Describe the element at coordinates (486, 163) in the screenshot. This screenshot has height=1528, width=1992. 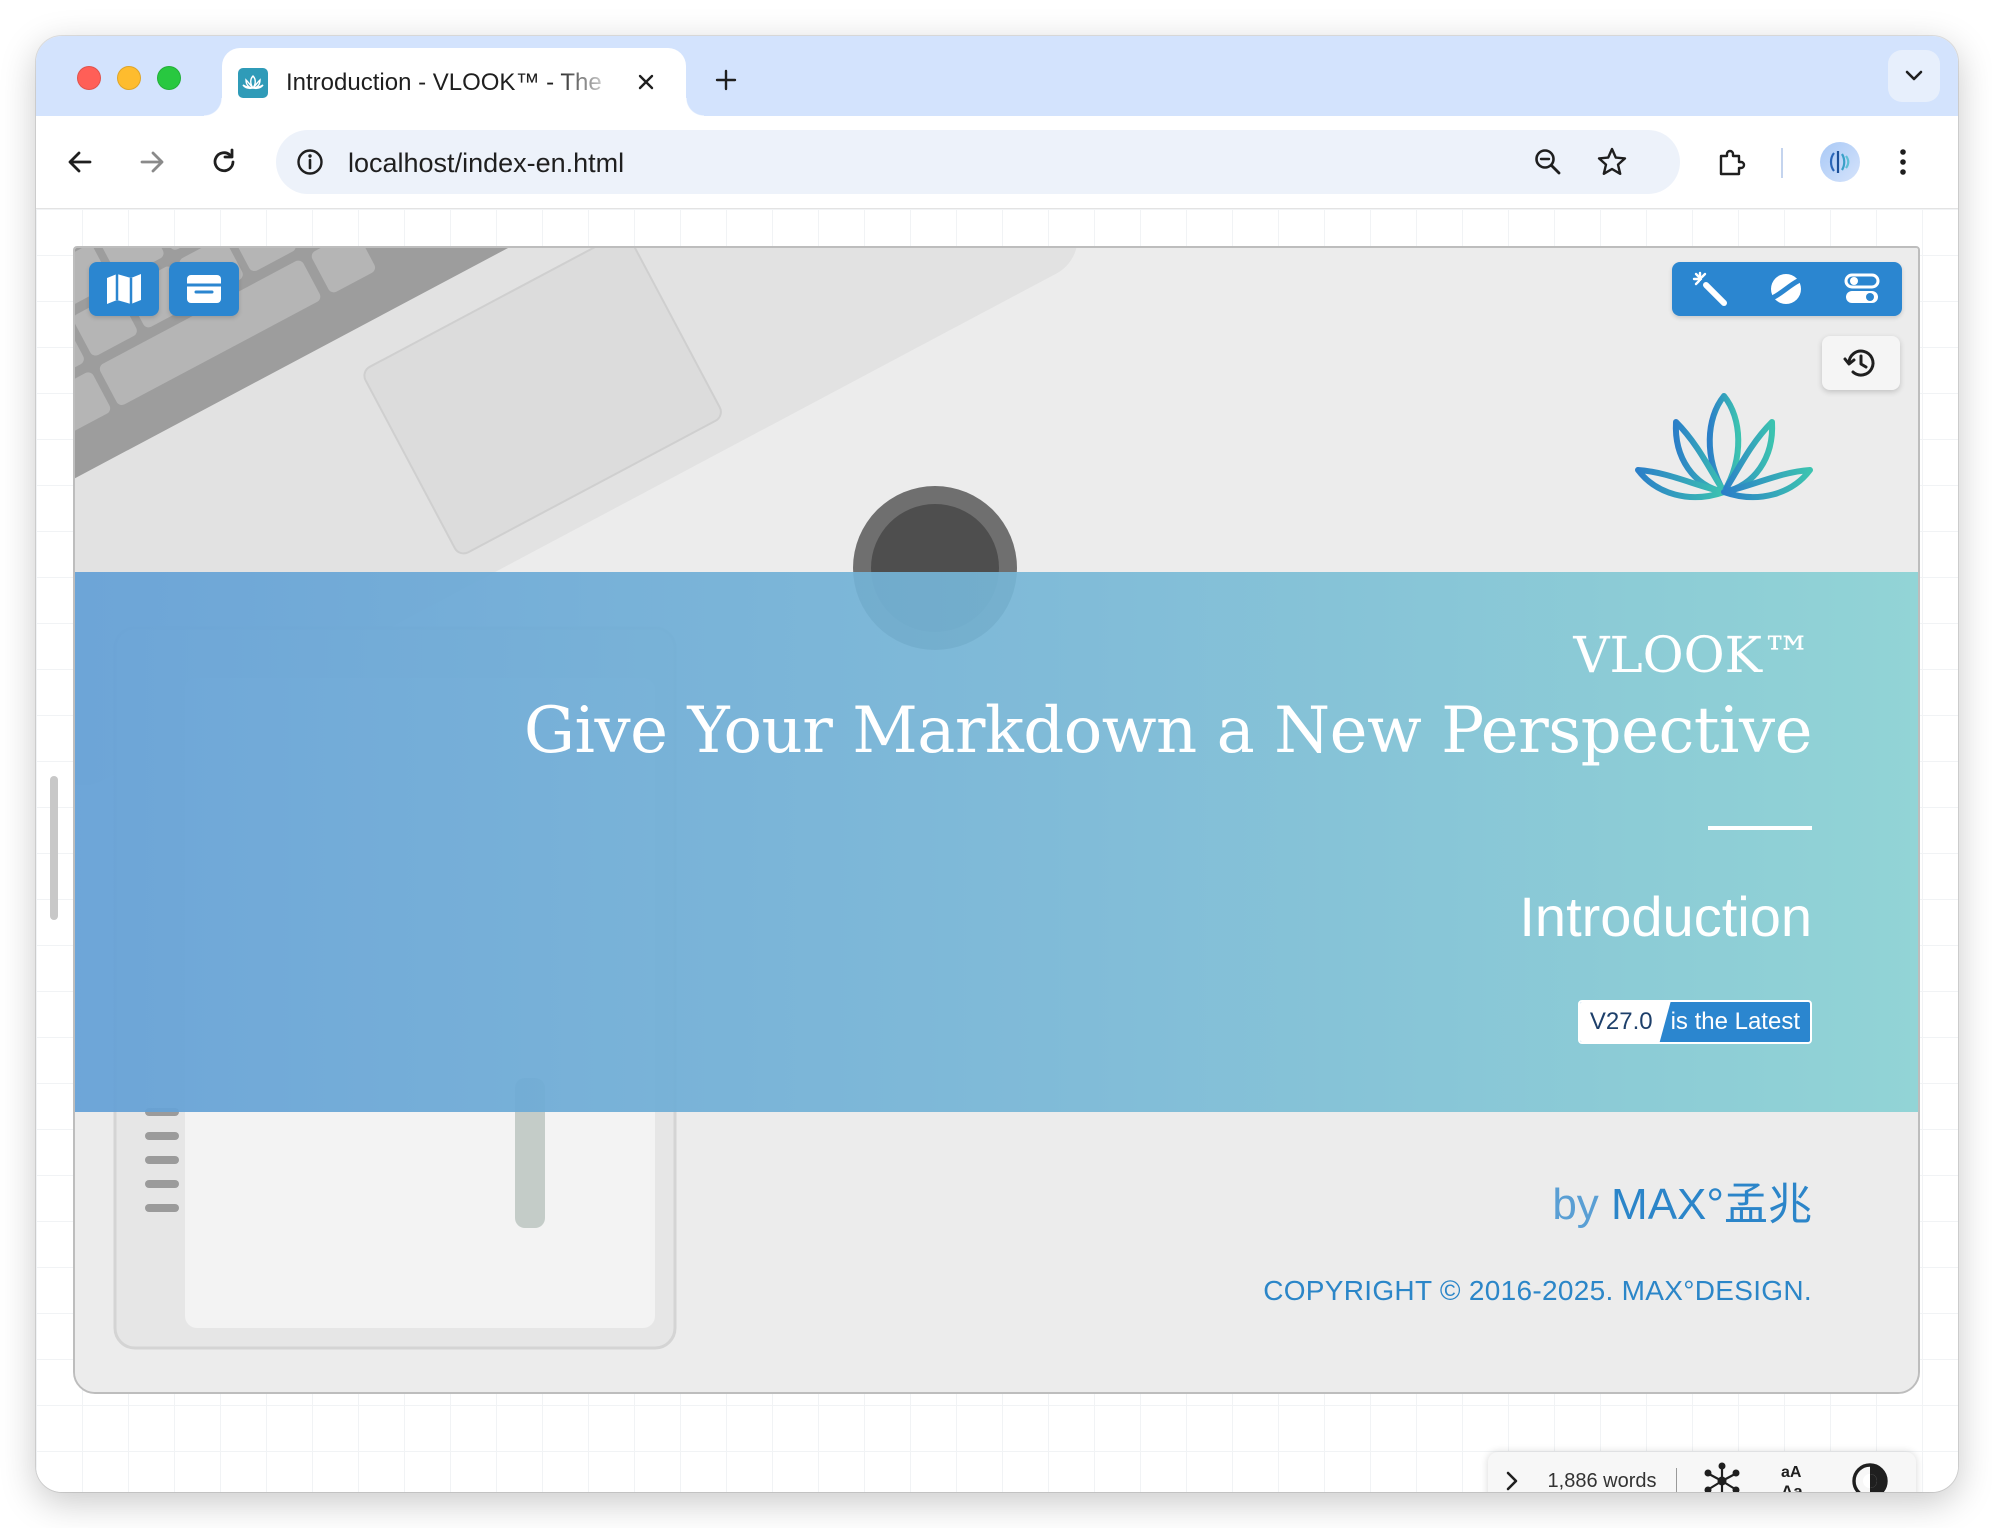
I see `address-url: localhost/index-en.html` at that location.